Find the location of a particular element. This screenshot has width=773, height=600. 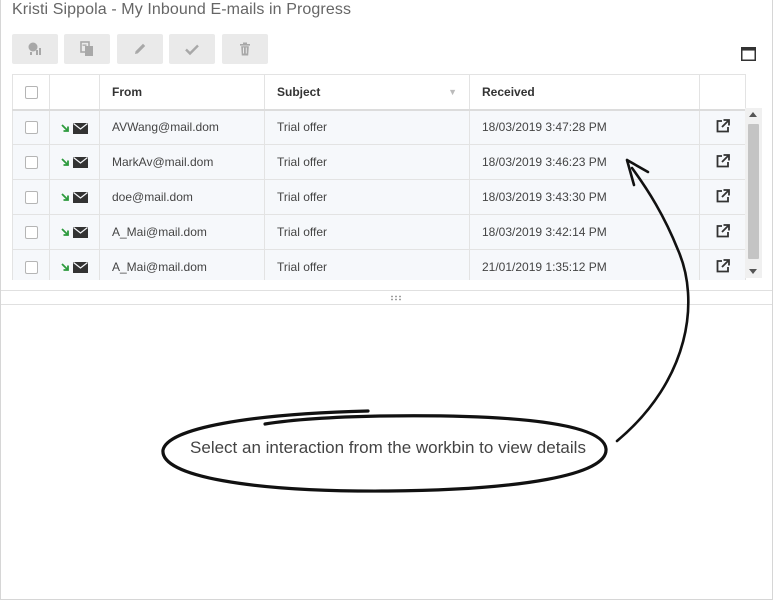

callout-arrow-head is located at coordinates (637, 172).